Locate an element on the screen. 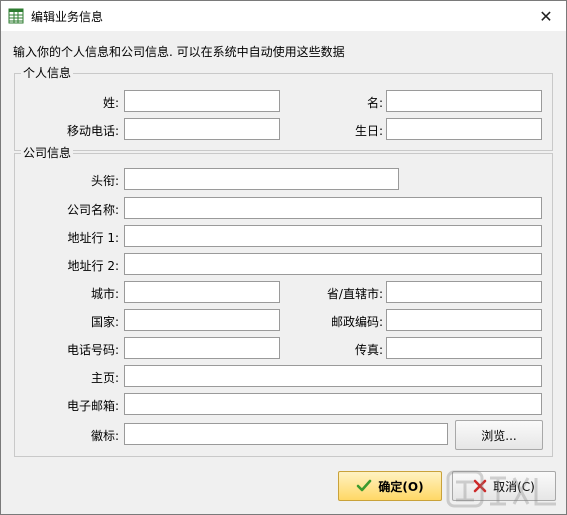 The image size is (567, 515). intro-text: 输入你的个人信息和公司信息. 可以在系统中自动使用这些数据 is located at coordinates (179, 52).